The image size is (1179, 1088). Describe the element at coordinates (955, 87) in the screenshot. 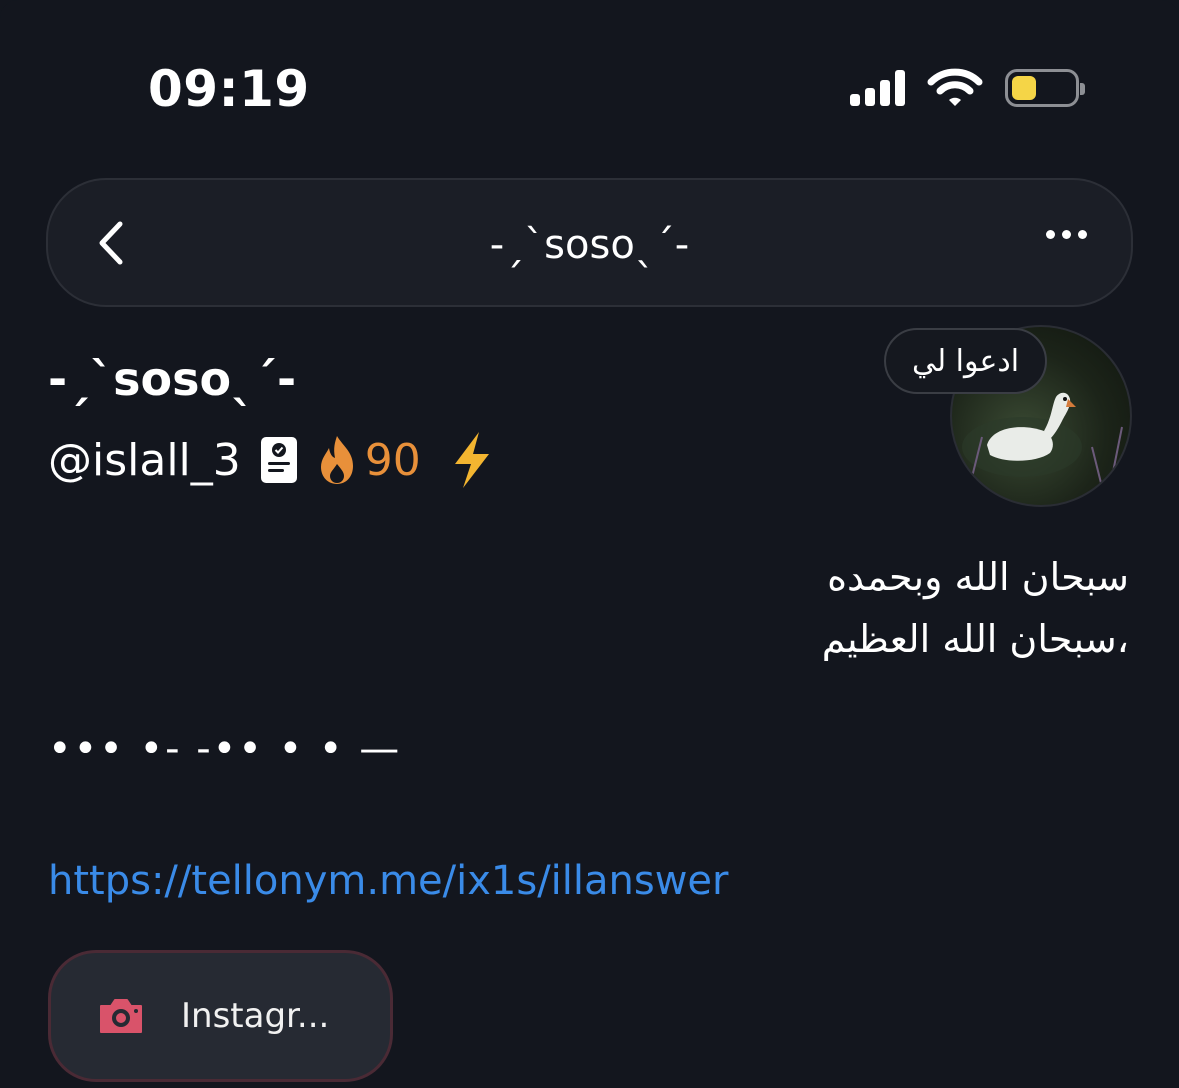

I see `wifi-icon` at that location.